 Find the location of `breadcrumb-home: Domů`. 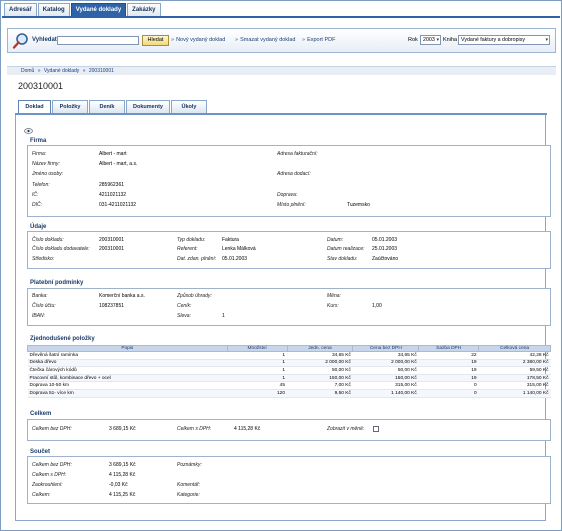

breadcrumb-home: Domů is located at coordinates (27, 71).